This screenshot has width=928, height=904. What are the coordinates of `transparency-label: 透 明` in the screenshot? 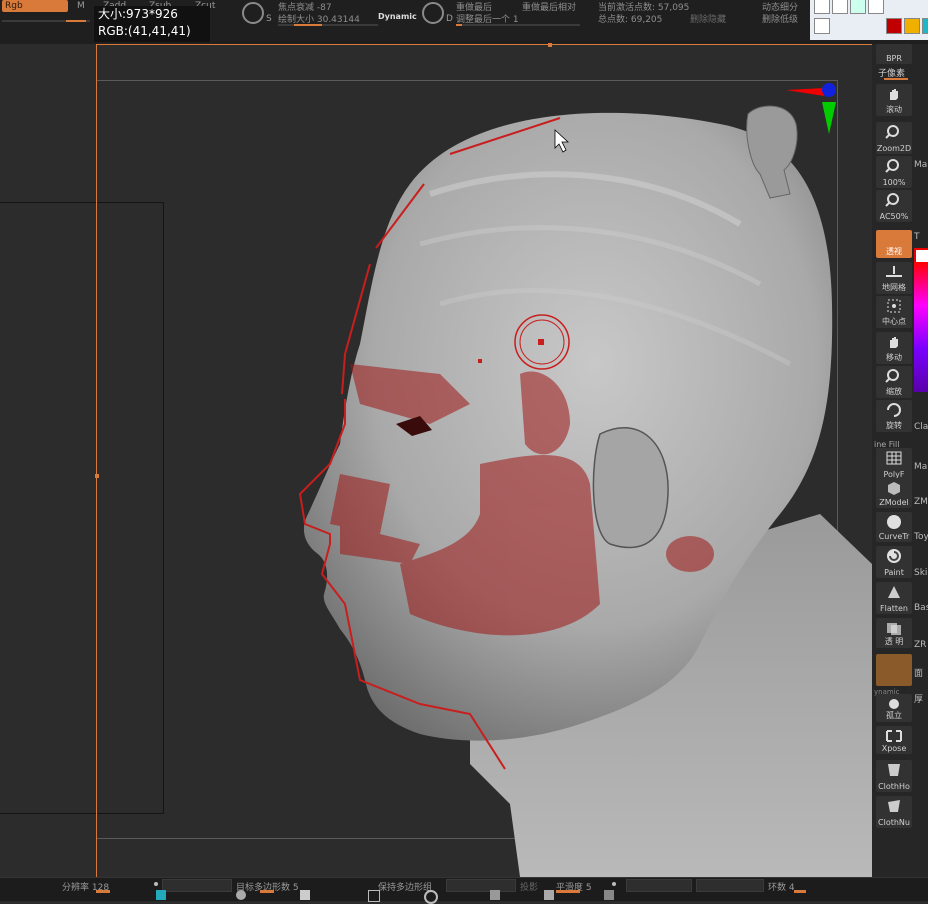 It's located at (894, 641).